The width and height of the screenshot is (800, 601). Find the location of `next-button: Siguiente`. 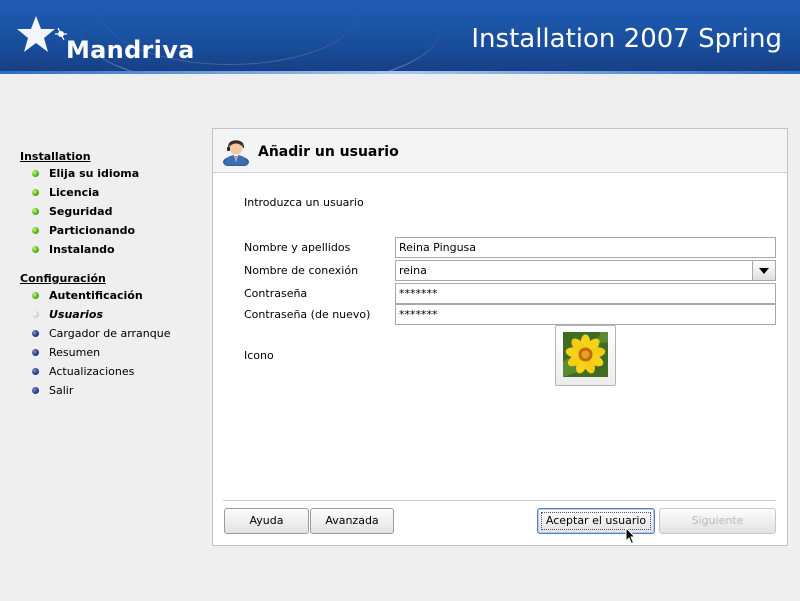

next-button: Siguiente is located at coordinates (717, 521).